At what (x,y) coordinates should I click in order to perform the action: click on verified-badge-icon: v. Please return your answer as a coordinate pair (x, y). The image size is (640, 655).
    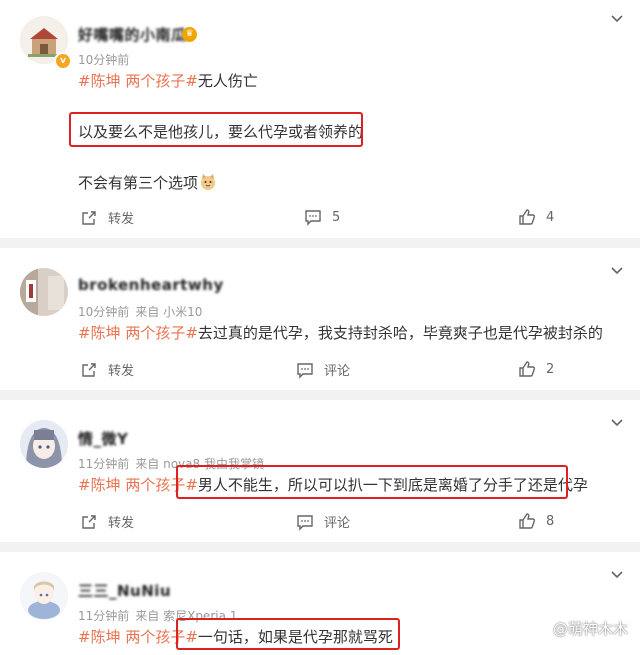
    Looking at the image, I should click on (63, 61).